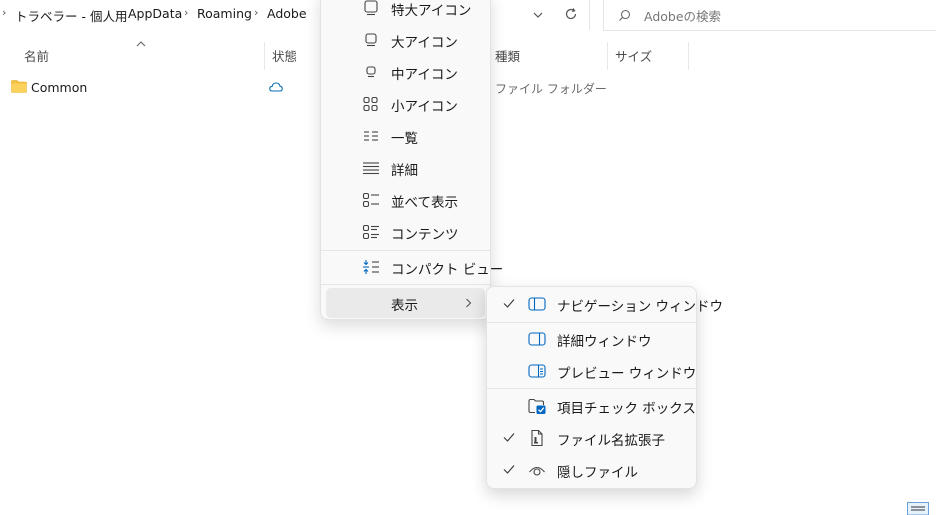 The width and height of the screenshot is (936, 515). What do you see at coordinates (556, 15) in the screenshot?
I see `address-tools` at bounding box center [556, 15].